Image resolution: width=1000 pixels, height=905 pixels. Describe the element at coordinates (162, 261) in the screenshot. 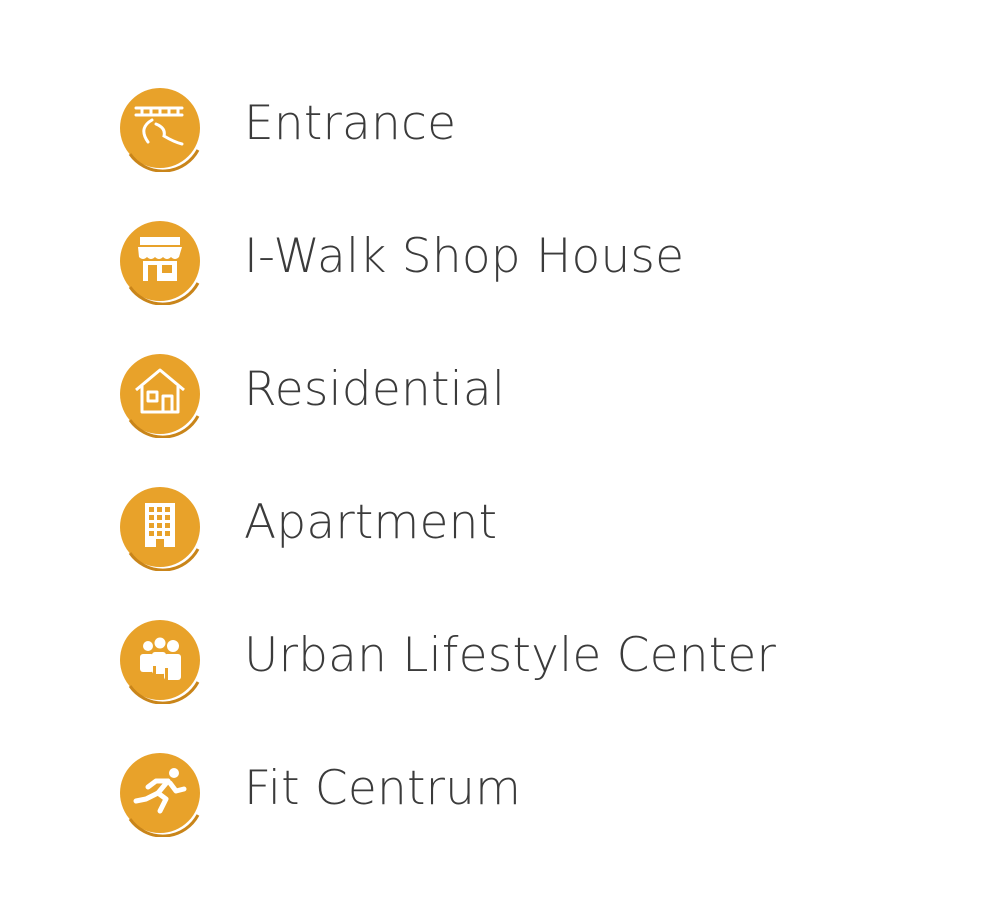

I see `shop-icon` at that location.